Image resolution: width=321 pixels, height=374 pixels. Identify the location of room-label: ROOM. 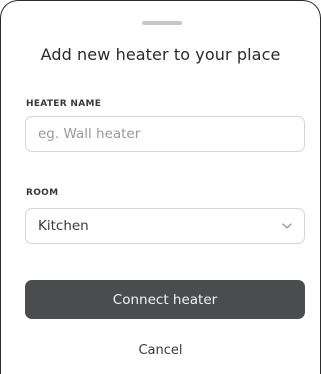
(42, 193).